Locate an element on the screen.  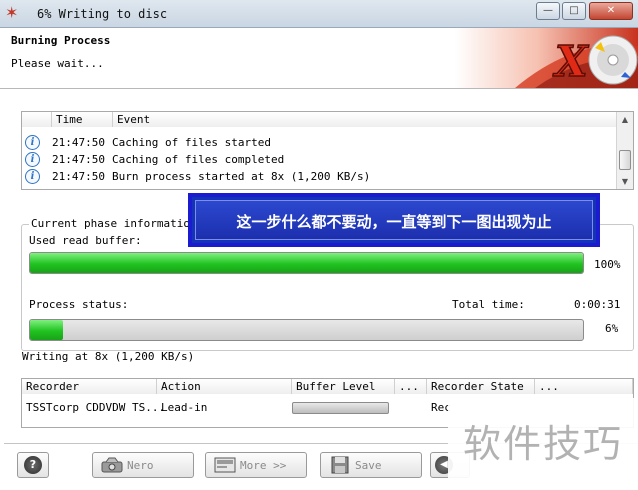
phase-group-label: Current phase information is located at coordinates (114, 223).